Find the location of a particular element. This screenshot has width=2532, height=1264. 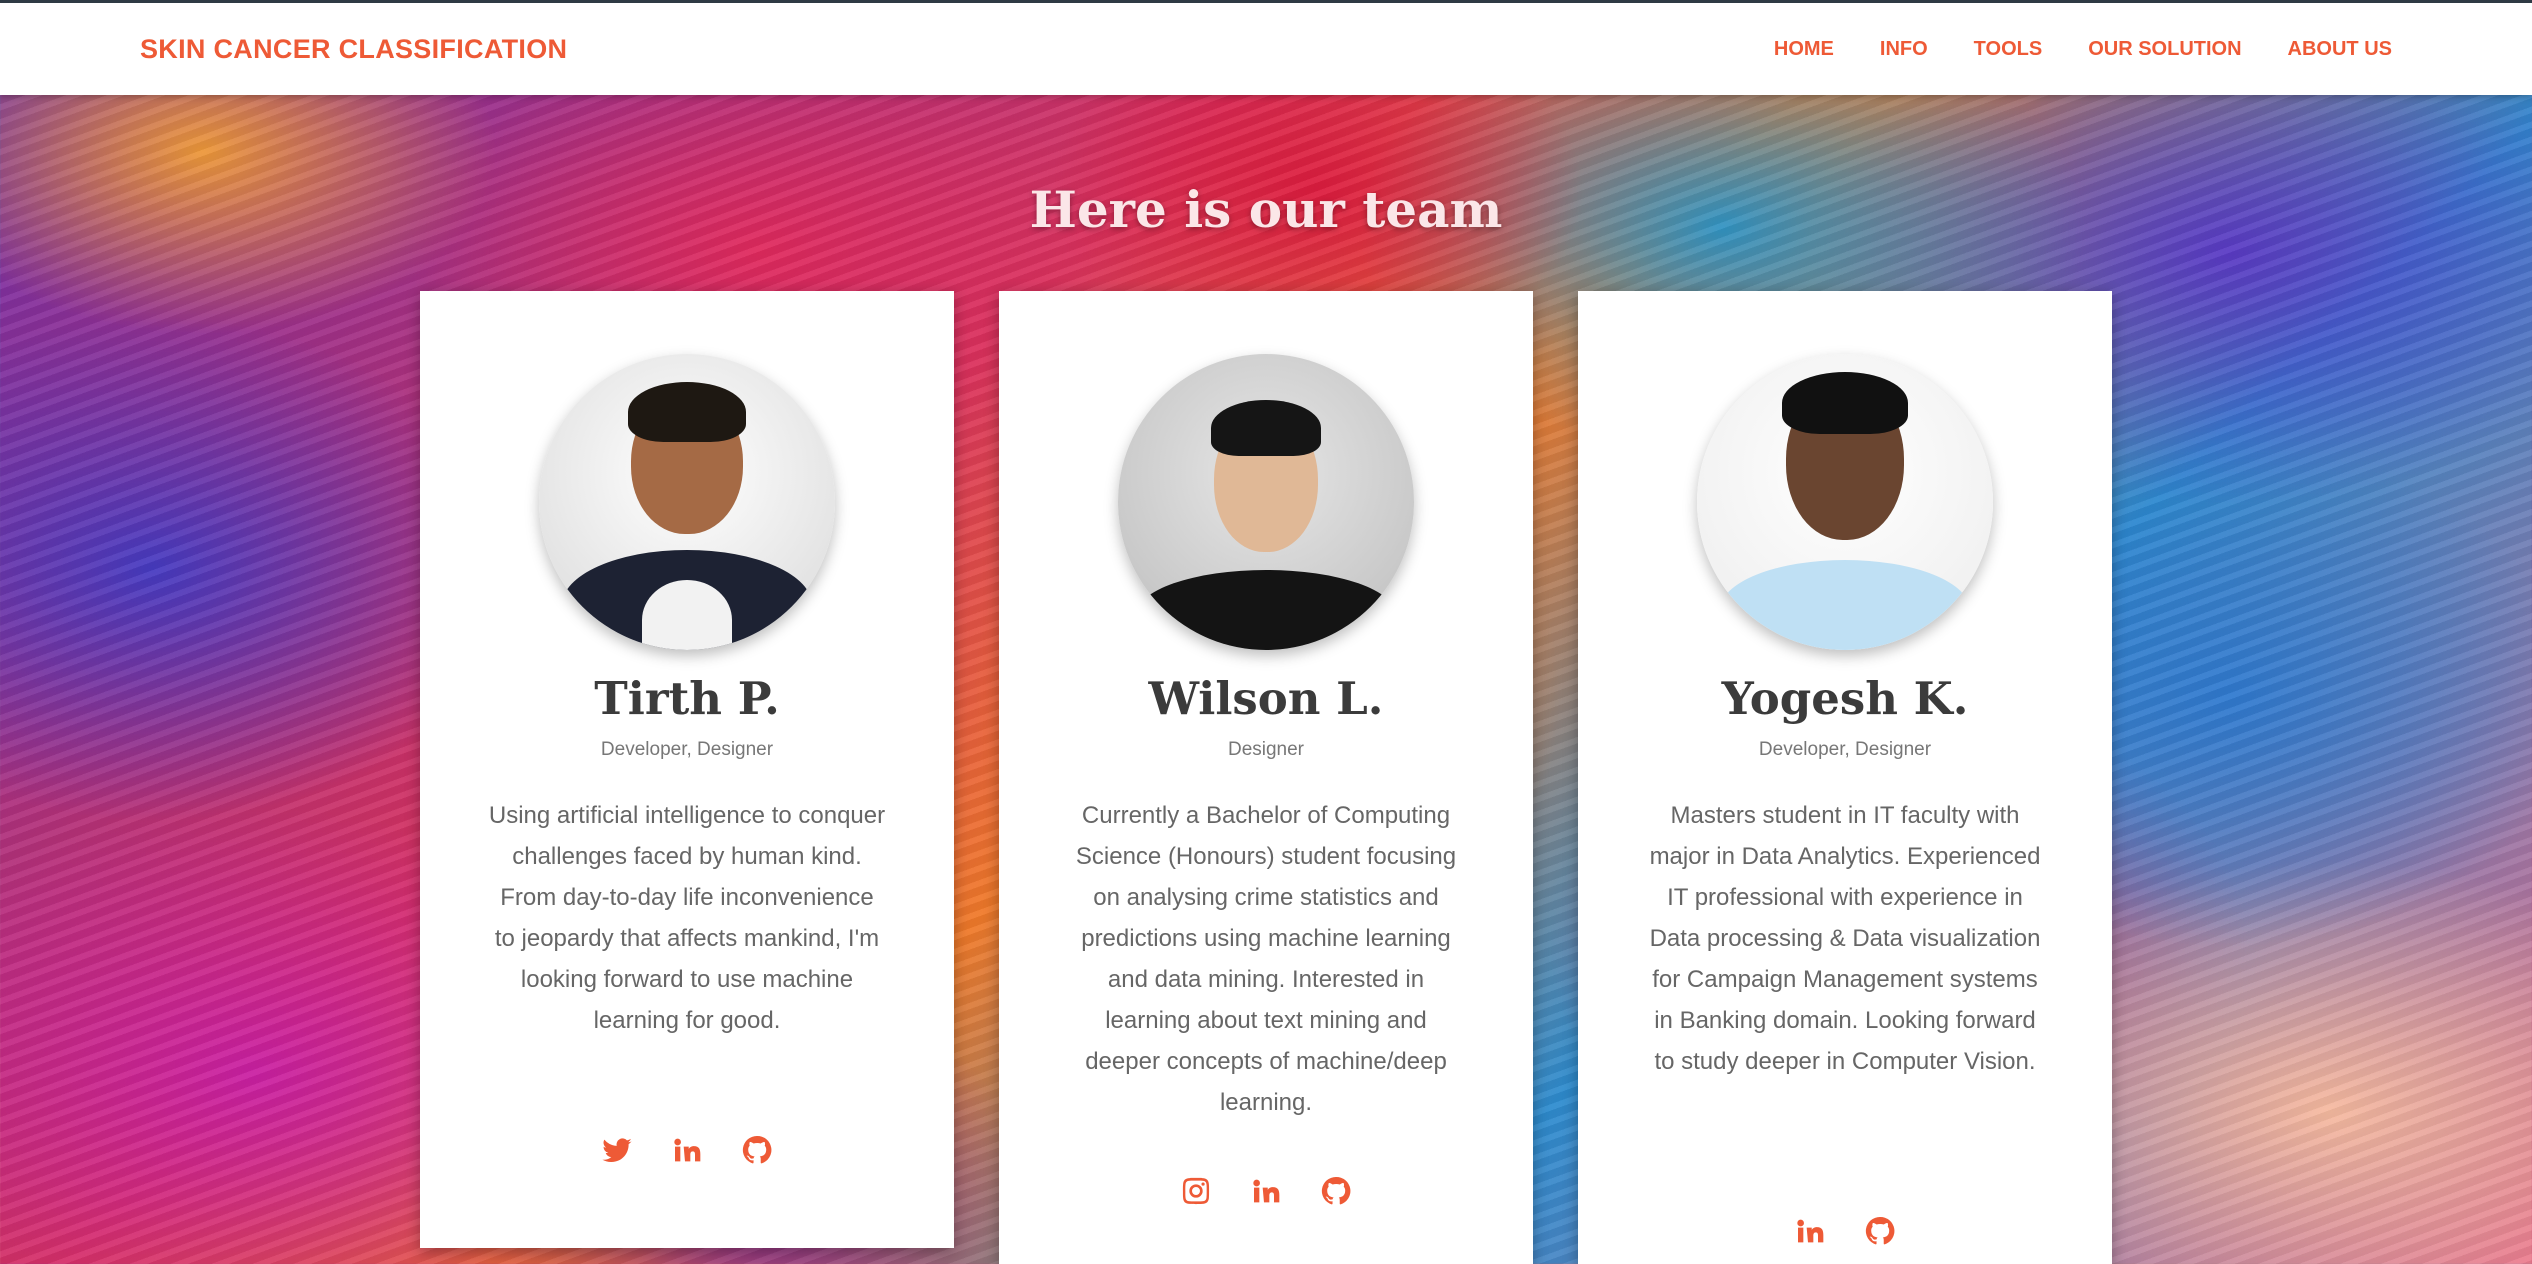

twitter-icon is located at coordinates (617, 1150).